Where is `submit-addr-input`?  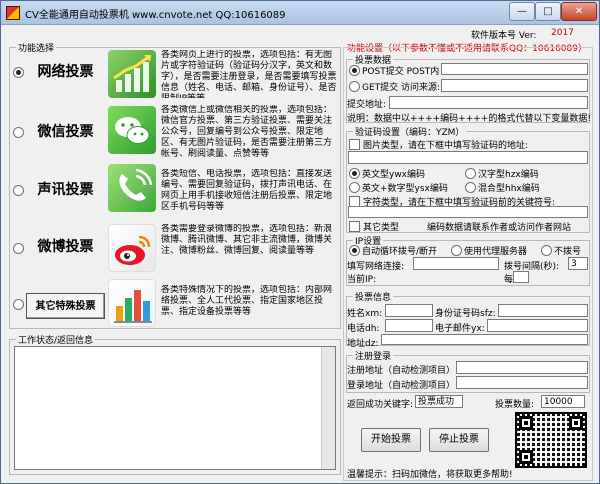 submit-addr-input is located at coordinates (488, 102).